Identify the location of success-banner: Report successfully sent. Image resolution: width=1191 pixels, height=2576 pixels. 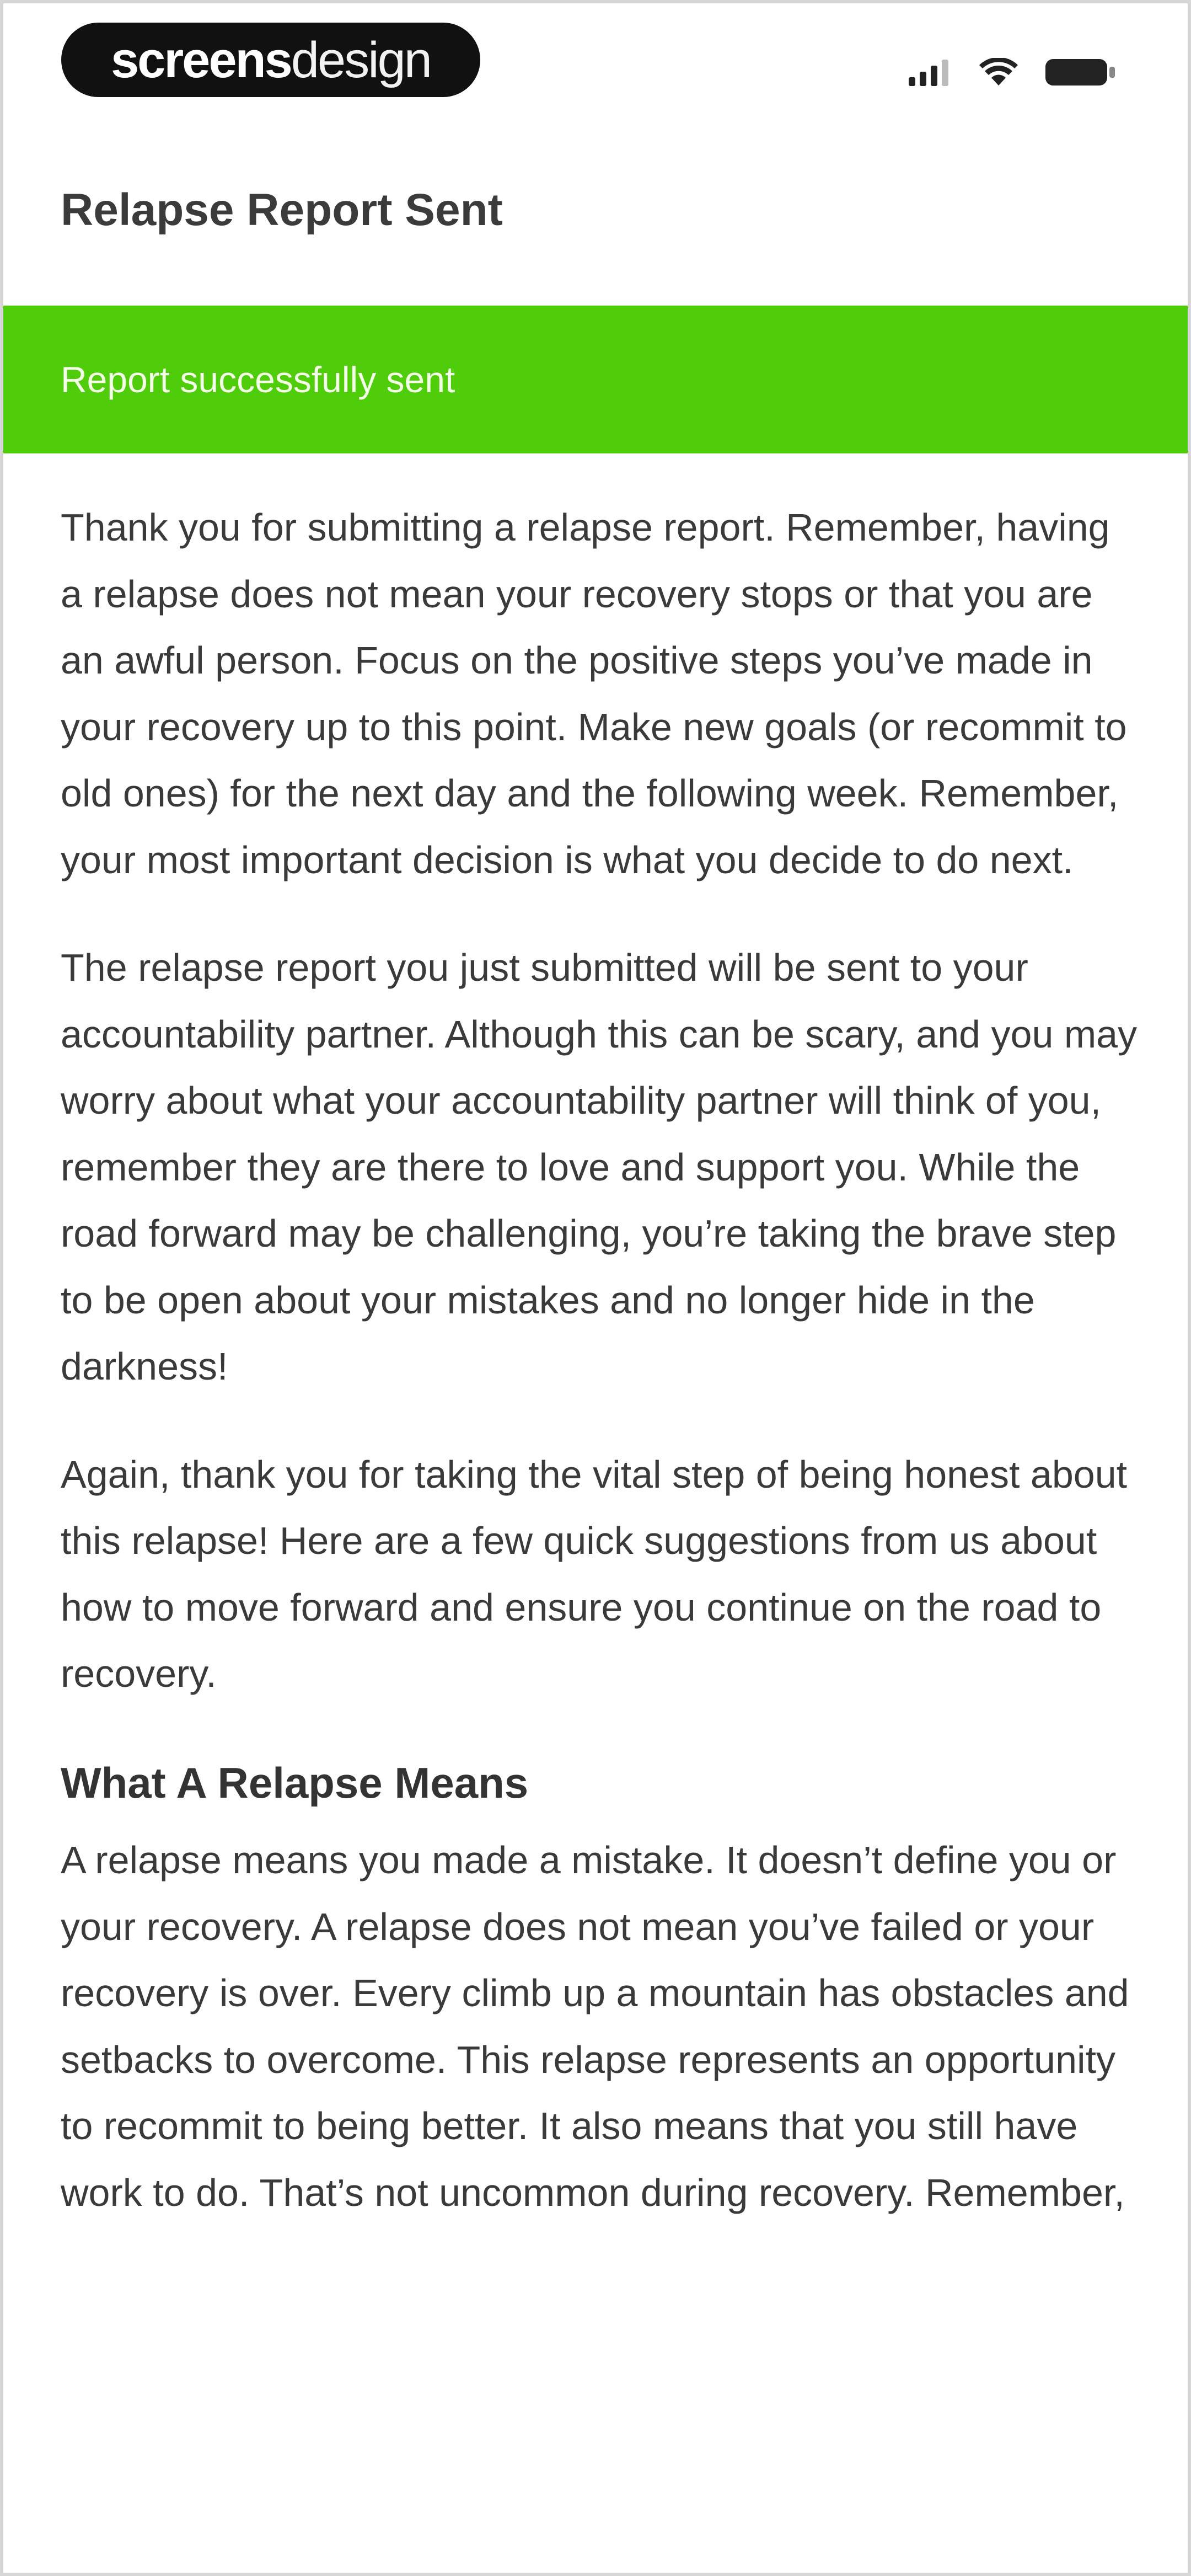
(595, 379).